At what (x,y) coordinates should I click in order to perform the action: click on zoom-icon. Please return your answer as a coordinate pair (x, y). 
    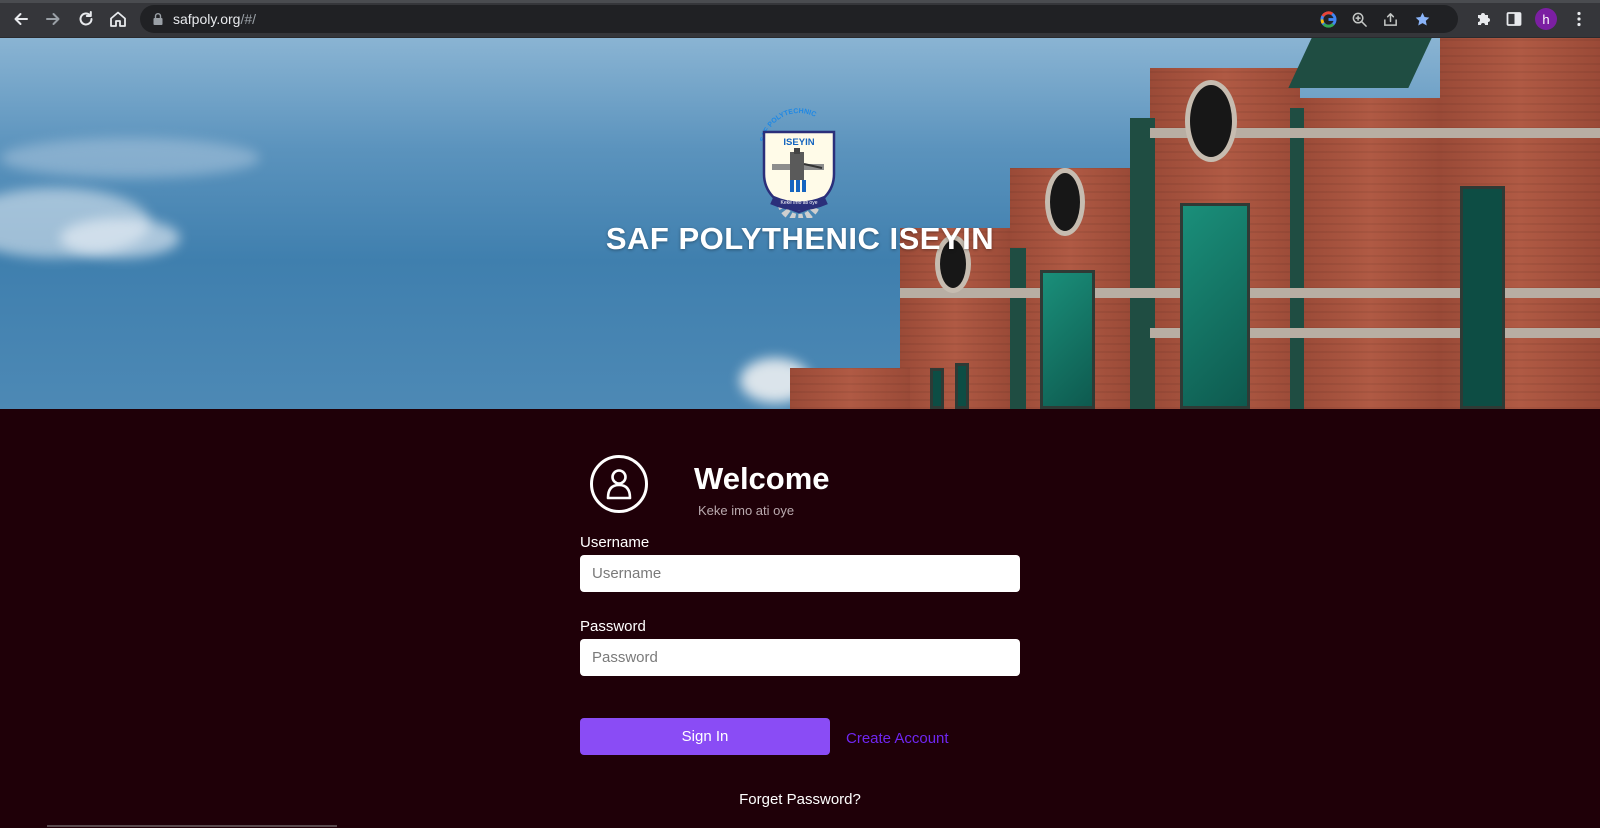
    Looking at the image, I should click on (1359, 19).